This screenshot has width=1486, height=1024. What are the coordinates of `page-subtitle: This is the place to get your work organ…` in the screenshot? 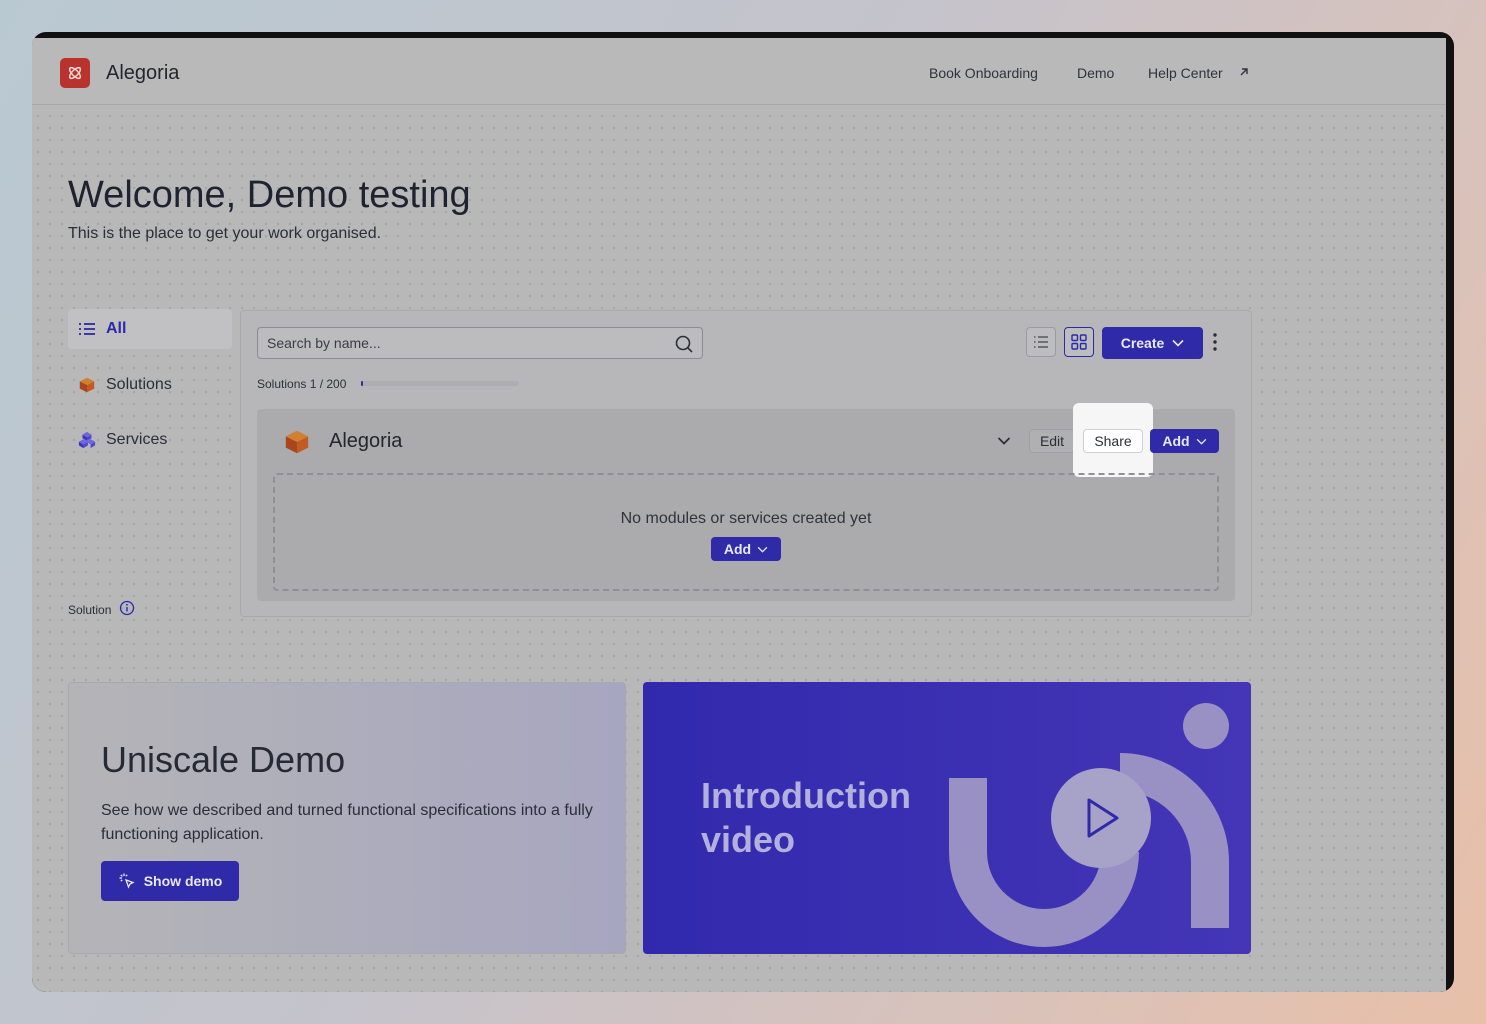 It's located at (225, 233).